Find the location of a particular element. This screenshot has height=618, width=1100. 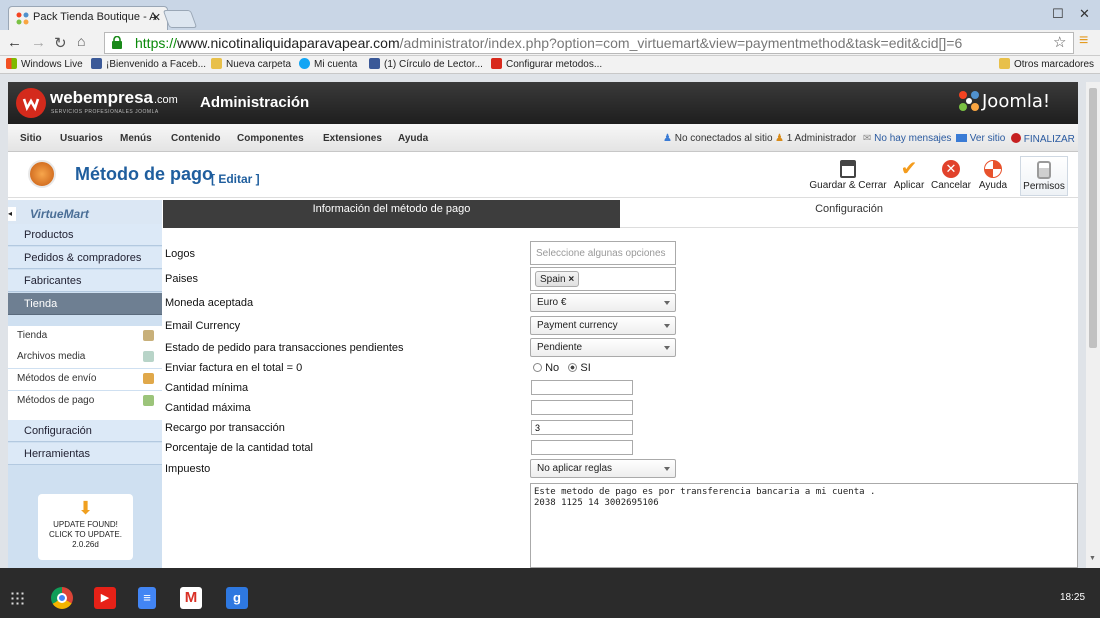

gmail-icon: M is located at coordinates (191, 598).